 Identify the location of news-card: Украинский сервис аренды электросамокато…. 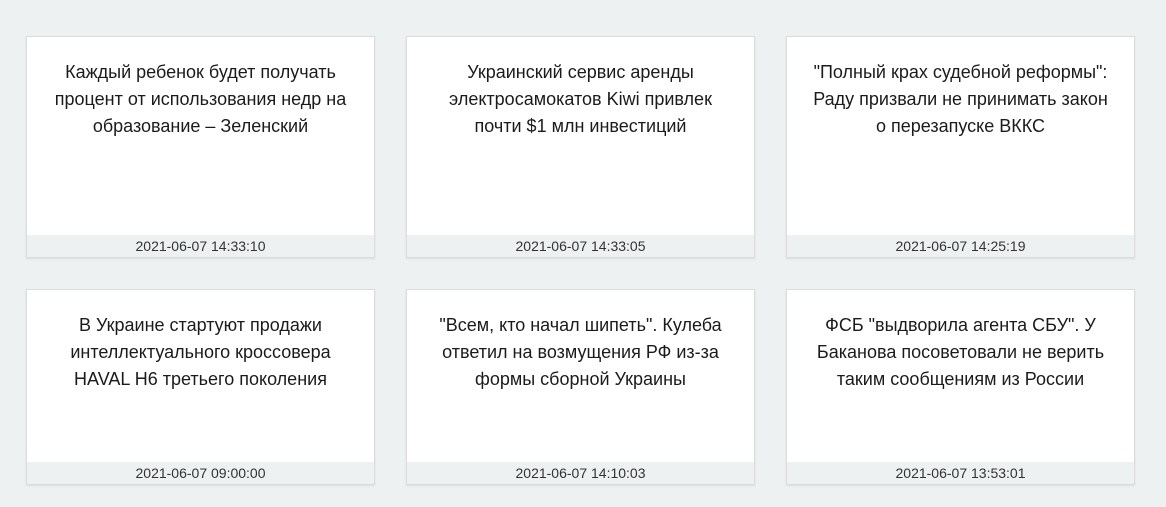
(580, 147).